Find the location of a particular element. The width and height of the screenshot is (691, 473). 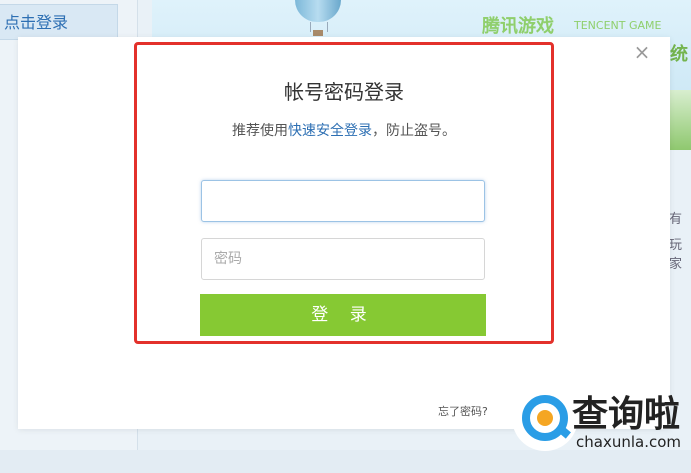

password-input is located at coordinates (343, 259).